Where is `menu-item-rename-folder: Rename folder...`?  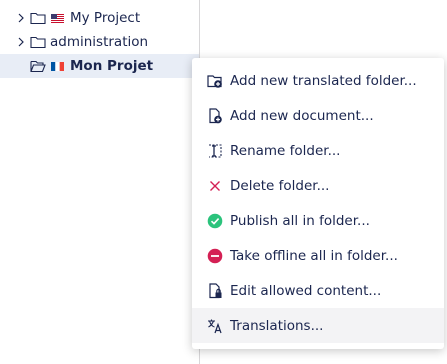
menu-item-rename-folder: Rename folder... is located at coordinates (318, 150).